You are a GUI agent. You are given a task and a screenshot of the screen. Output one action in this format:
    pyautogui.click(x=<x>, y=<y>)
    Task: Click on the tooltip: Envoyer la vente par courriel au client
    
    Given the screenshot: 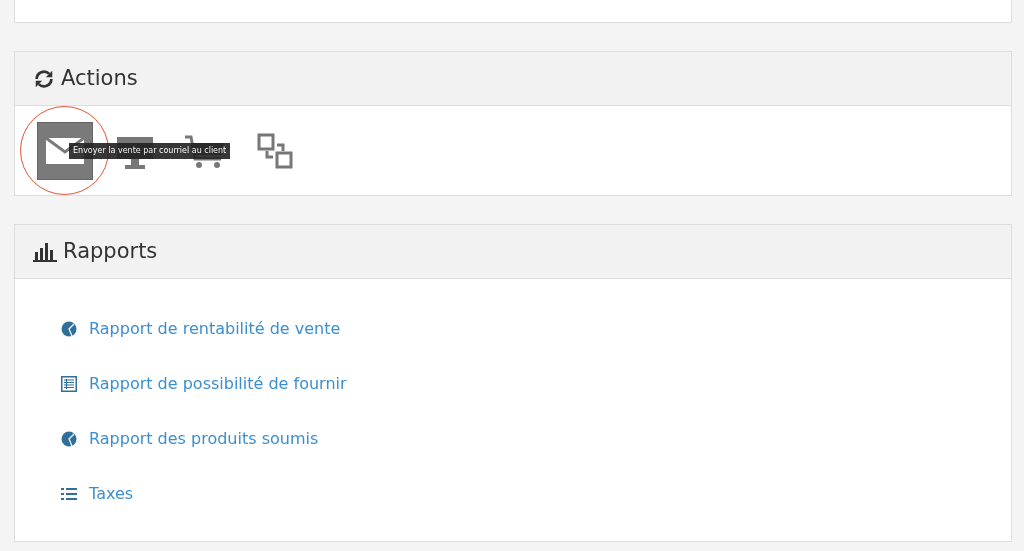 What is the action you would take?
    pyautogui.click(x=150, y=151)
    